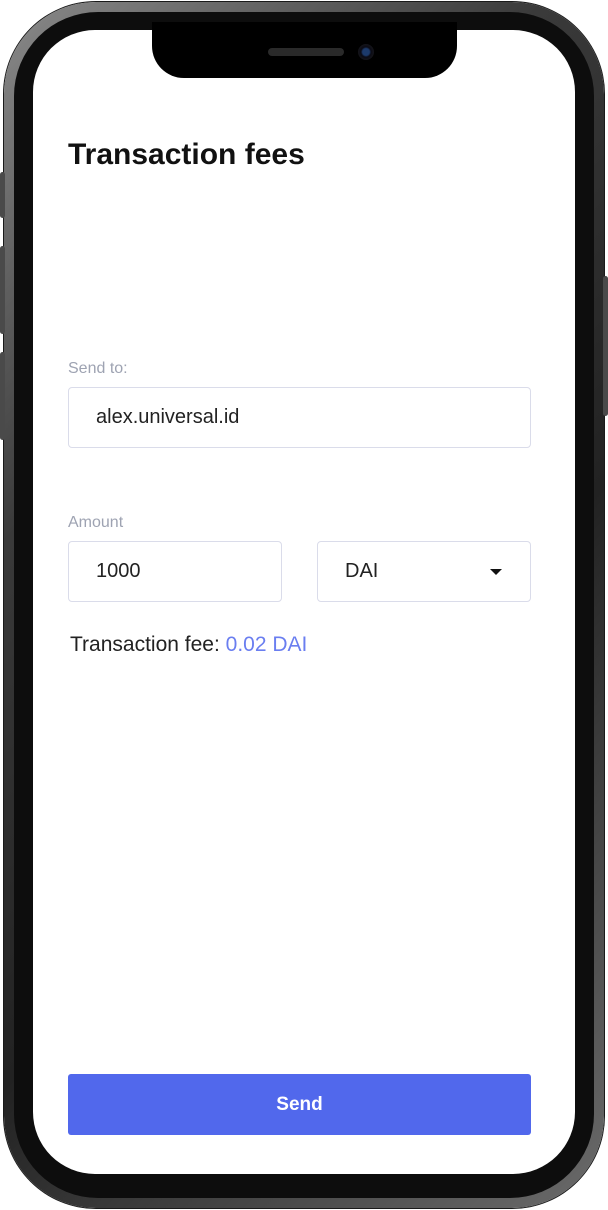 The image size is (608, 1210). I want to click on amount-input: 1000, so click(175, 571).